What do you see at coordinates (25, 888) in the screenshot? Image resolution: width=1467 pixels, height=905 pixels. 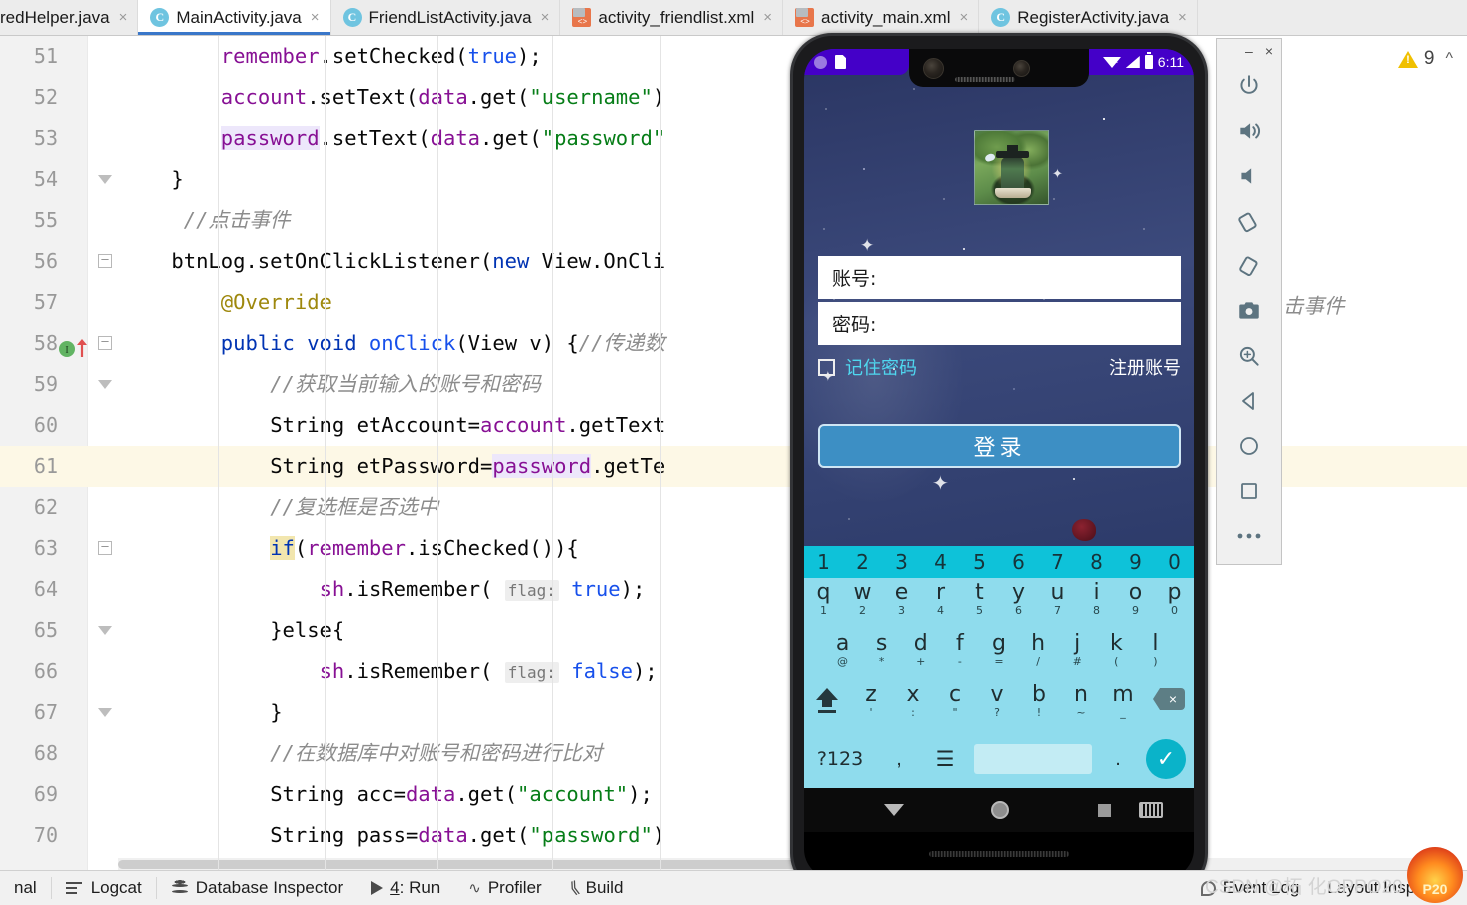 I see `statusbar-item-terminal: nal` at bounding box center [25, 888].